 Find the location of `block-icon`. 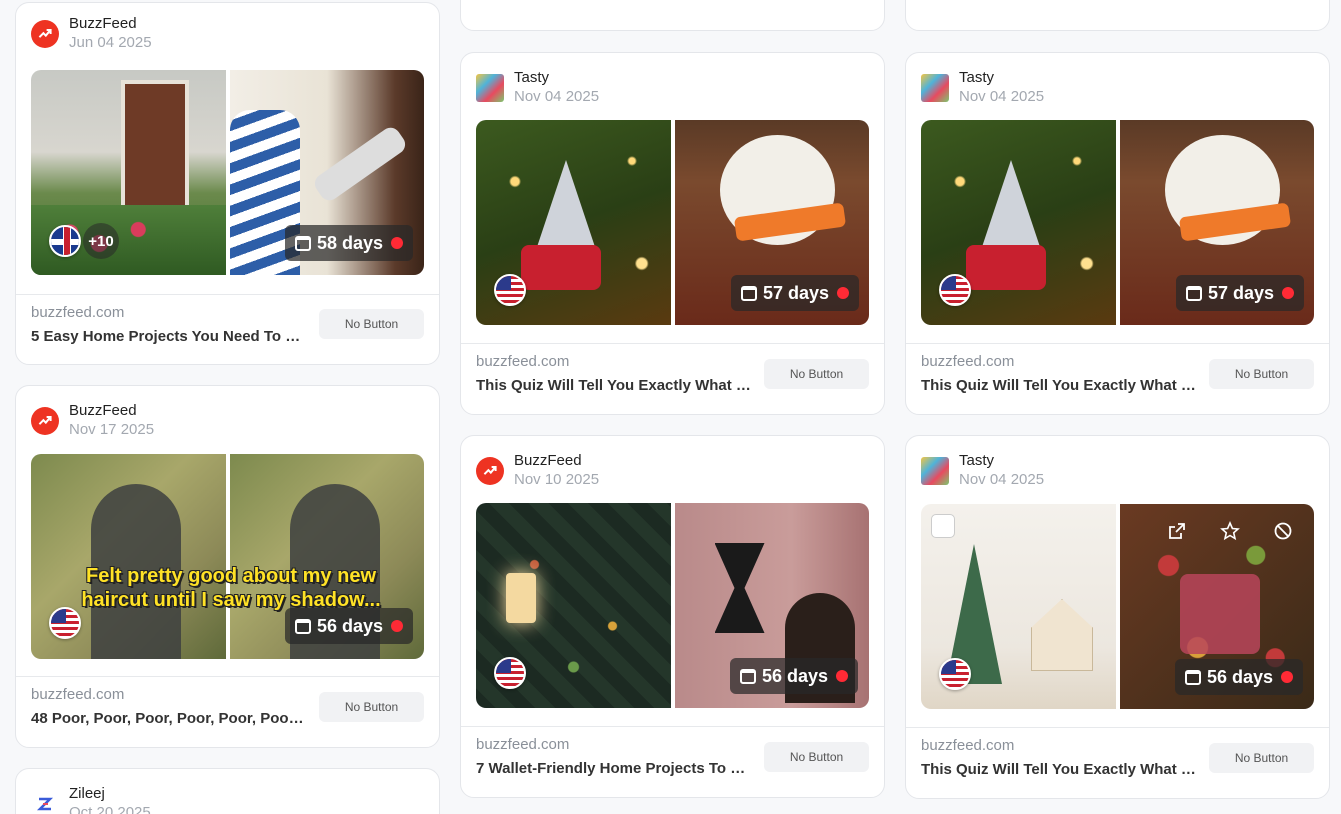

block-icon is located at coordinates (1283, 531).